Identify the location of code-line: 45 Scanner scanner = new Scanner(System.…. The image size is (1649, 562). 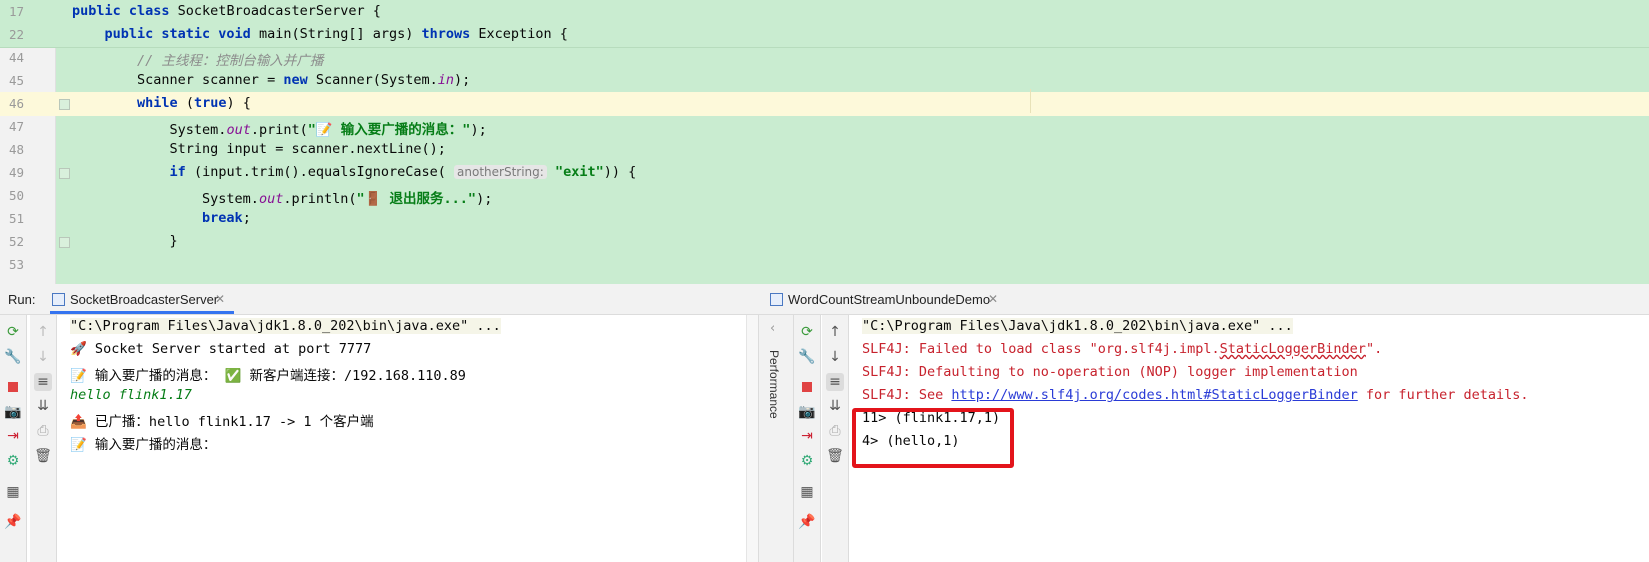
(824, 81).